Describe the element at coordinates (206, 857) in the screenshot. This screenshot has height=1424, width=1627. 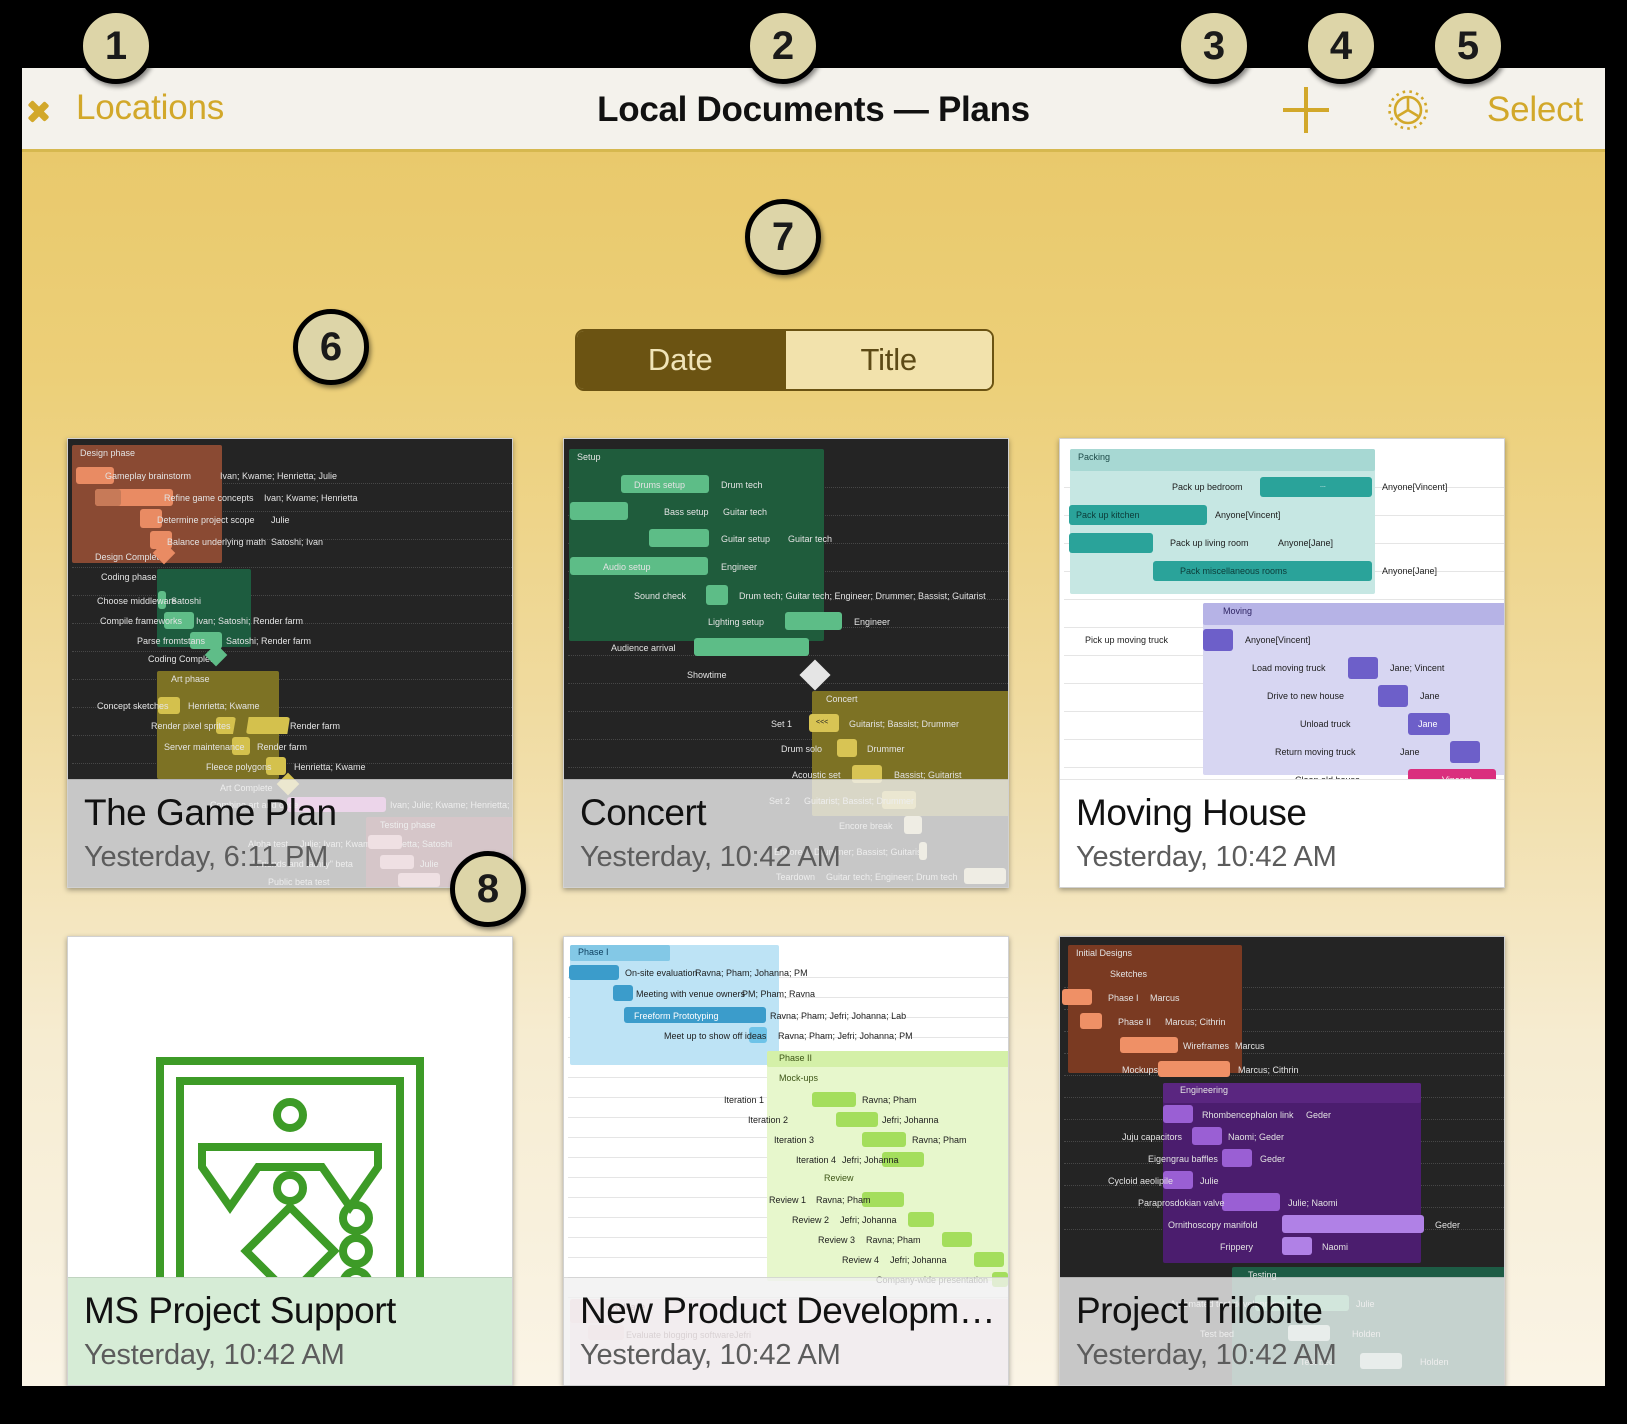
I see `document-date: Yesterday, 6:11 PM` at that location.